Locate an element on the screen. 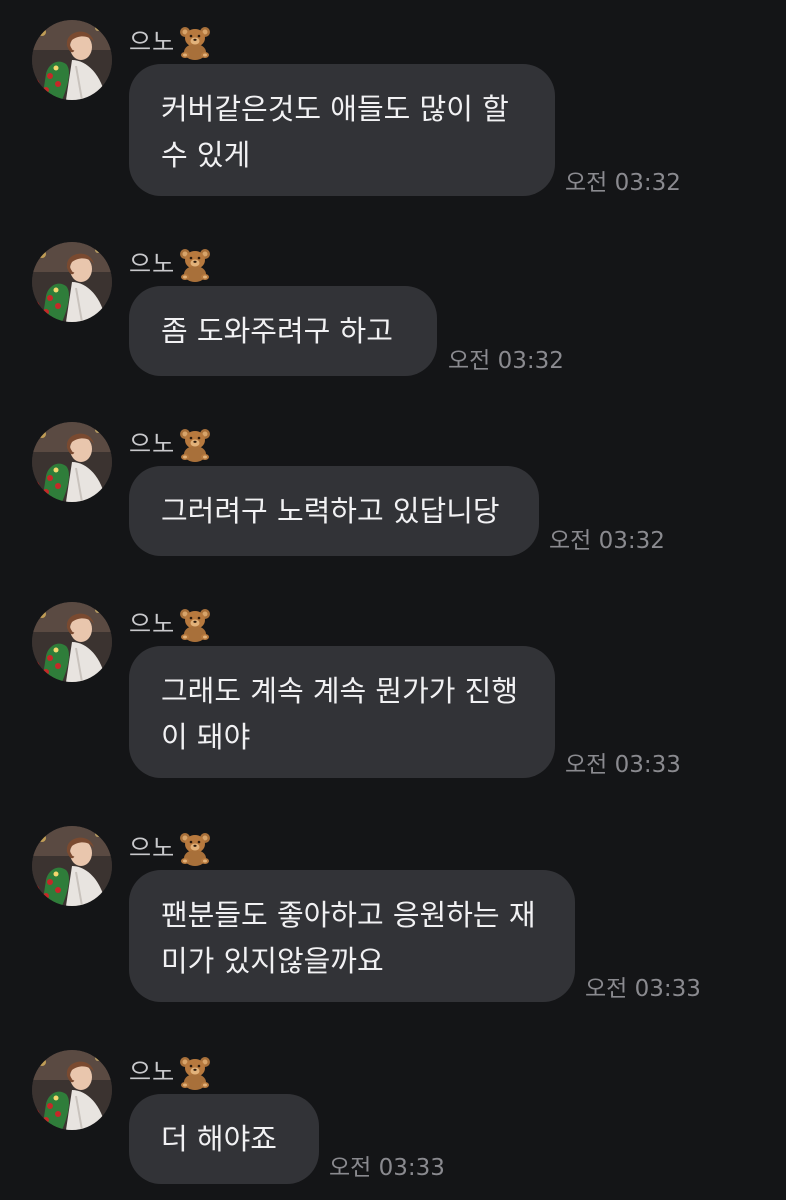 Image resolution: width=786 pixels, height=1200 pixels. message-bubble: 그래도 계속 계속 뭔가가 진행 이 돼야 is located at coordinates (342, 712).